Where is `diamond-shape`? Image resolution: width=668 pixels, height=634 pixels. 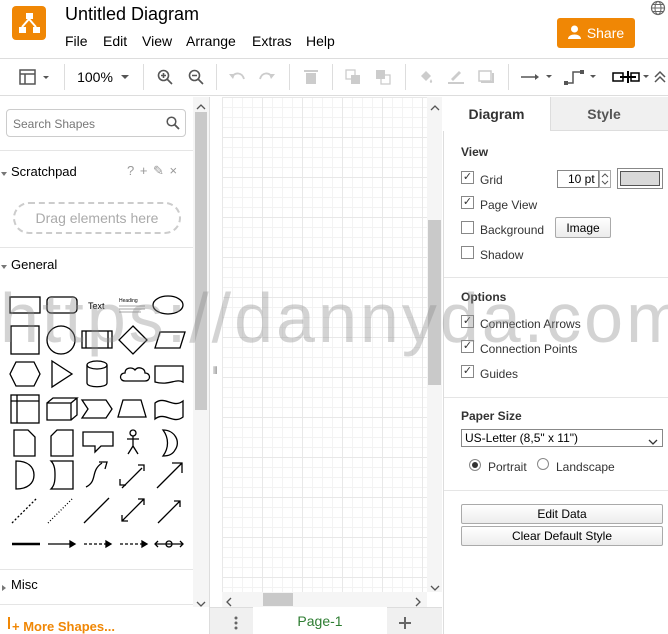 diamond-shape is located at coordinates (133, 340).